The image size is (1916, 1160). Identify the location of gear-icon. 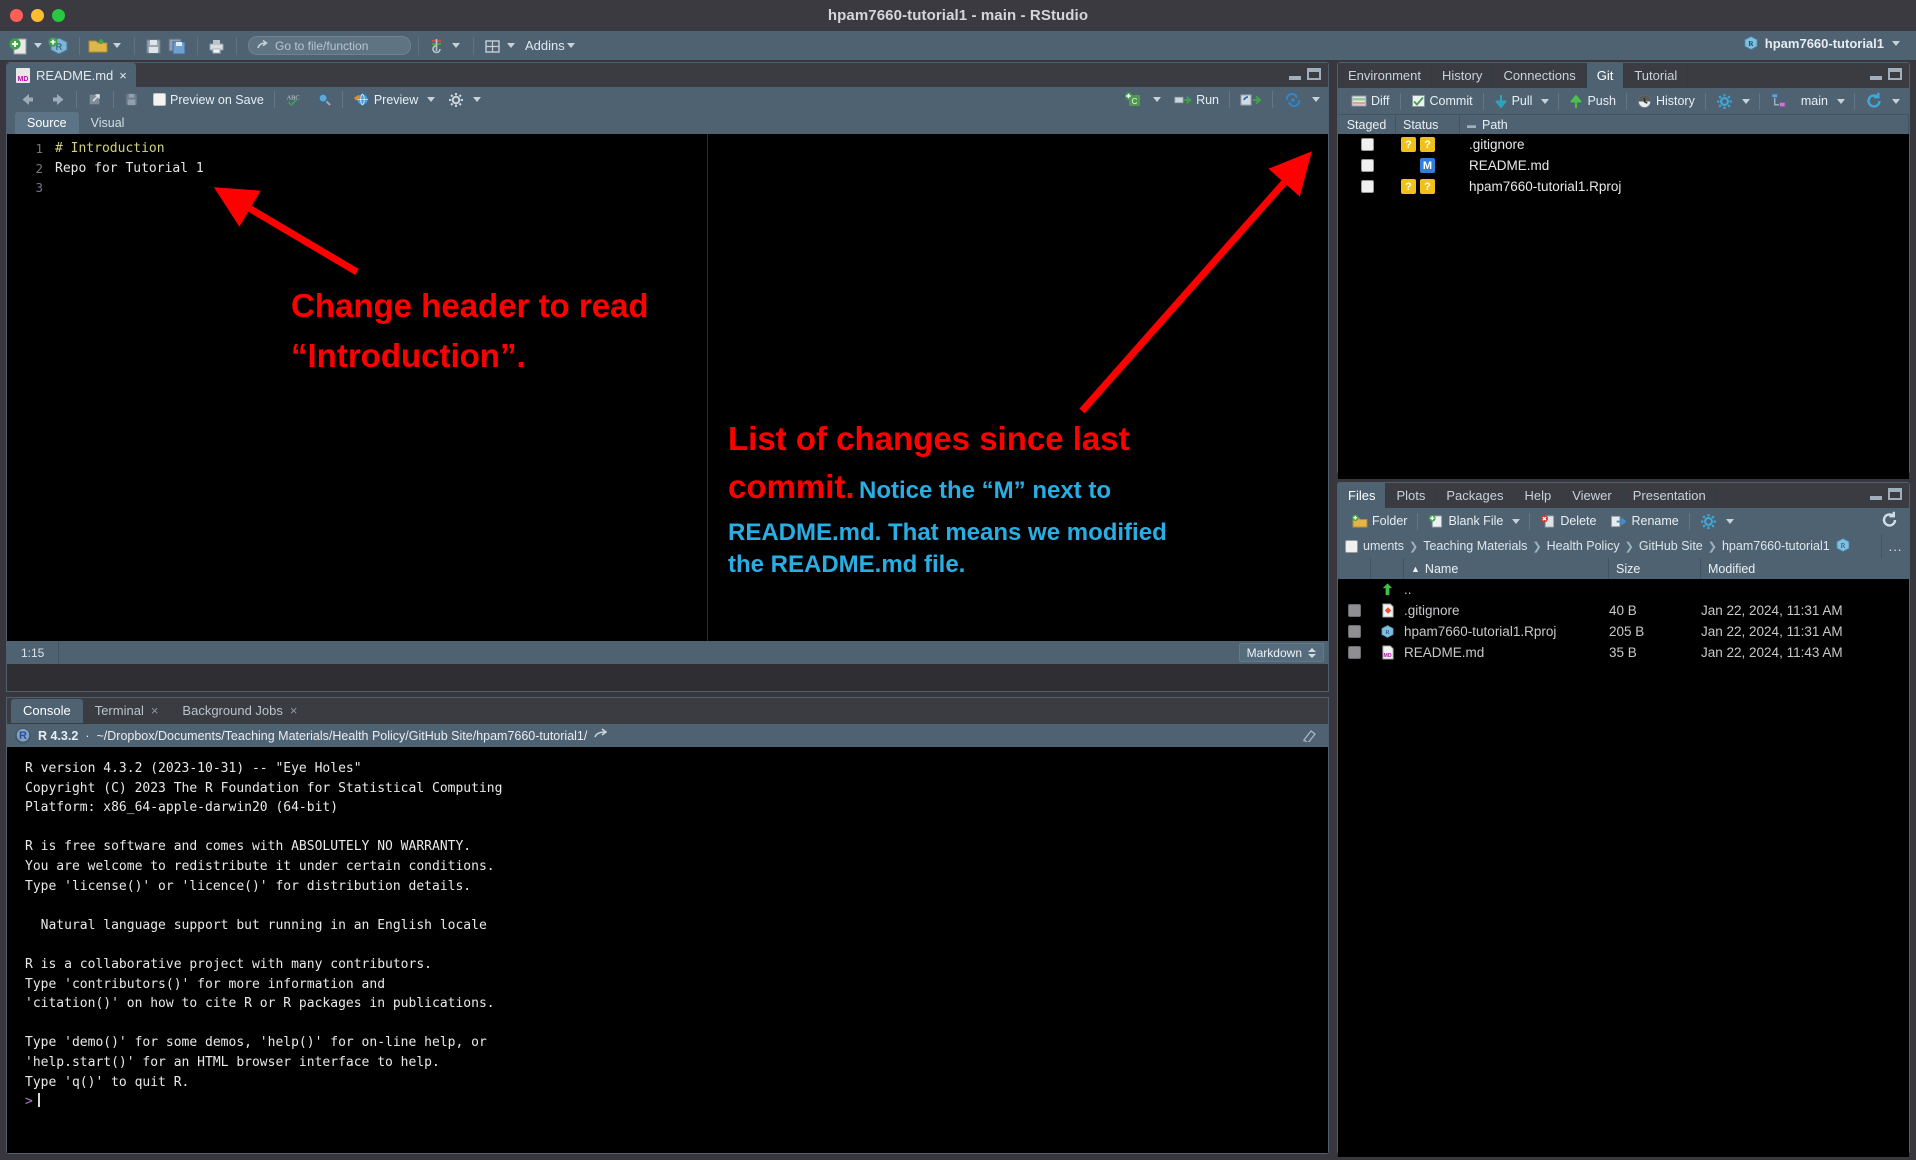
(456, 100).